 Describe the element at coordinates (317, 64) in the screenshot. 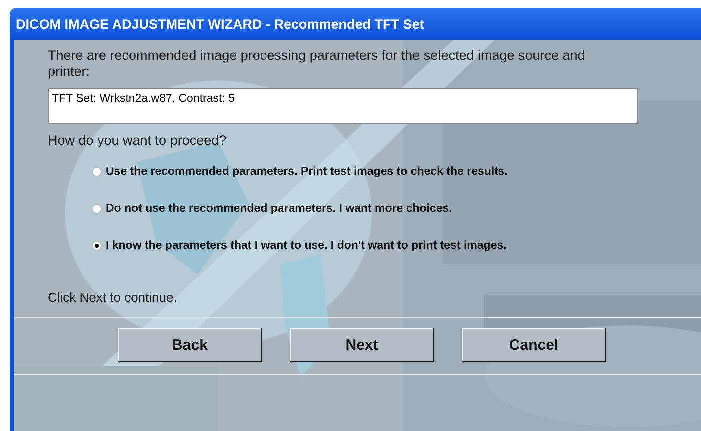

I see `intro-text: There are recommended image processing parameters for the selected image source and printer:` at that location.